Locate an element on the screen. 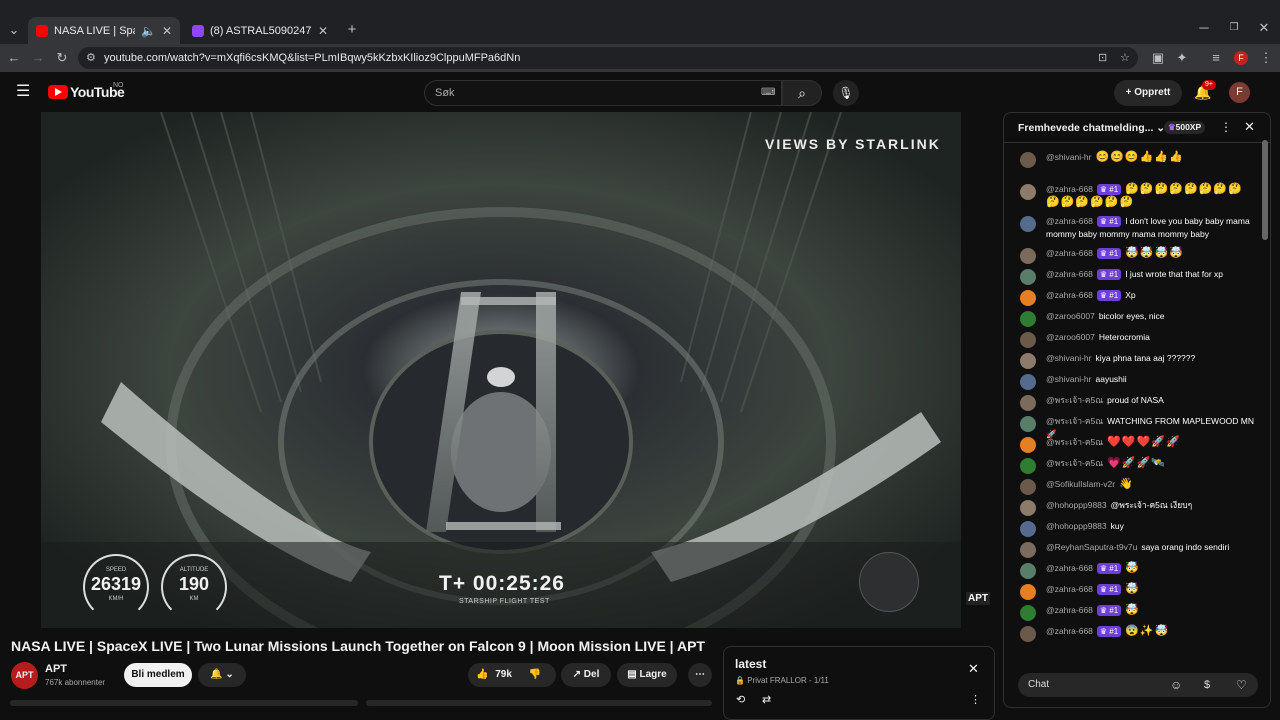 The width and height of the screenshot is (1280, 720). chat-message: @shivani-hr aayushii is located at coordinates (1137, 381).